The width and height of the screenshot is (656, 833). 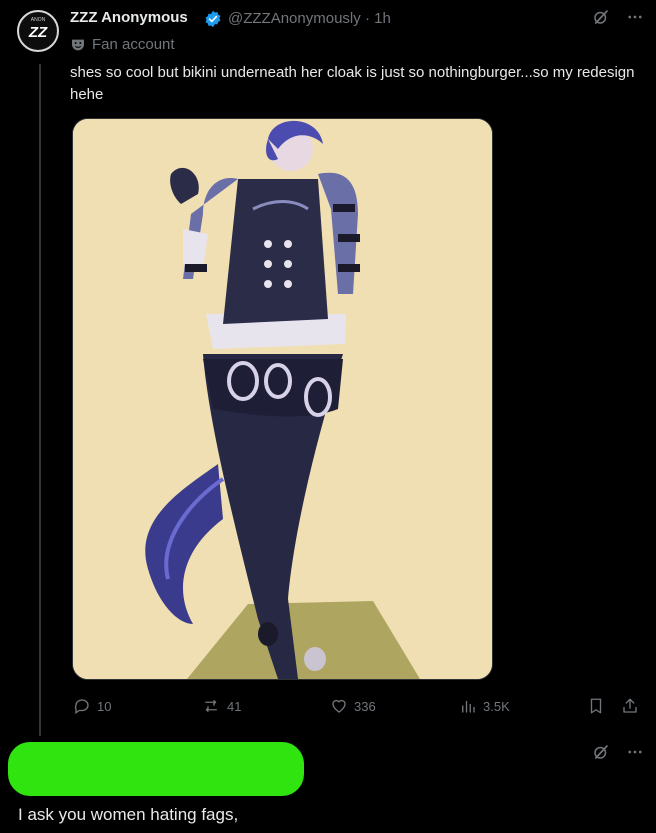 What do you see at coordinates (365, 706) in the screenshot?
I see `like-count: 336` at bounding box center [365, 706].